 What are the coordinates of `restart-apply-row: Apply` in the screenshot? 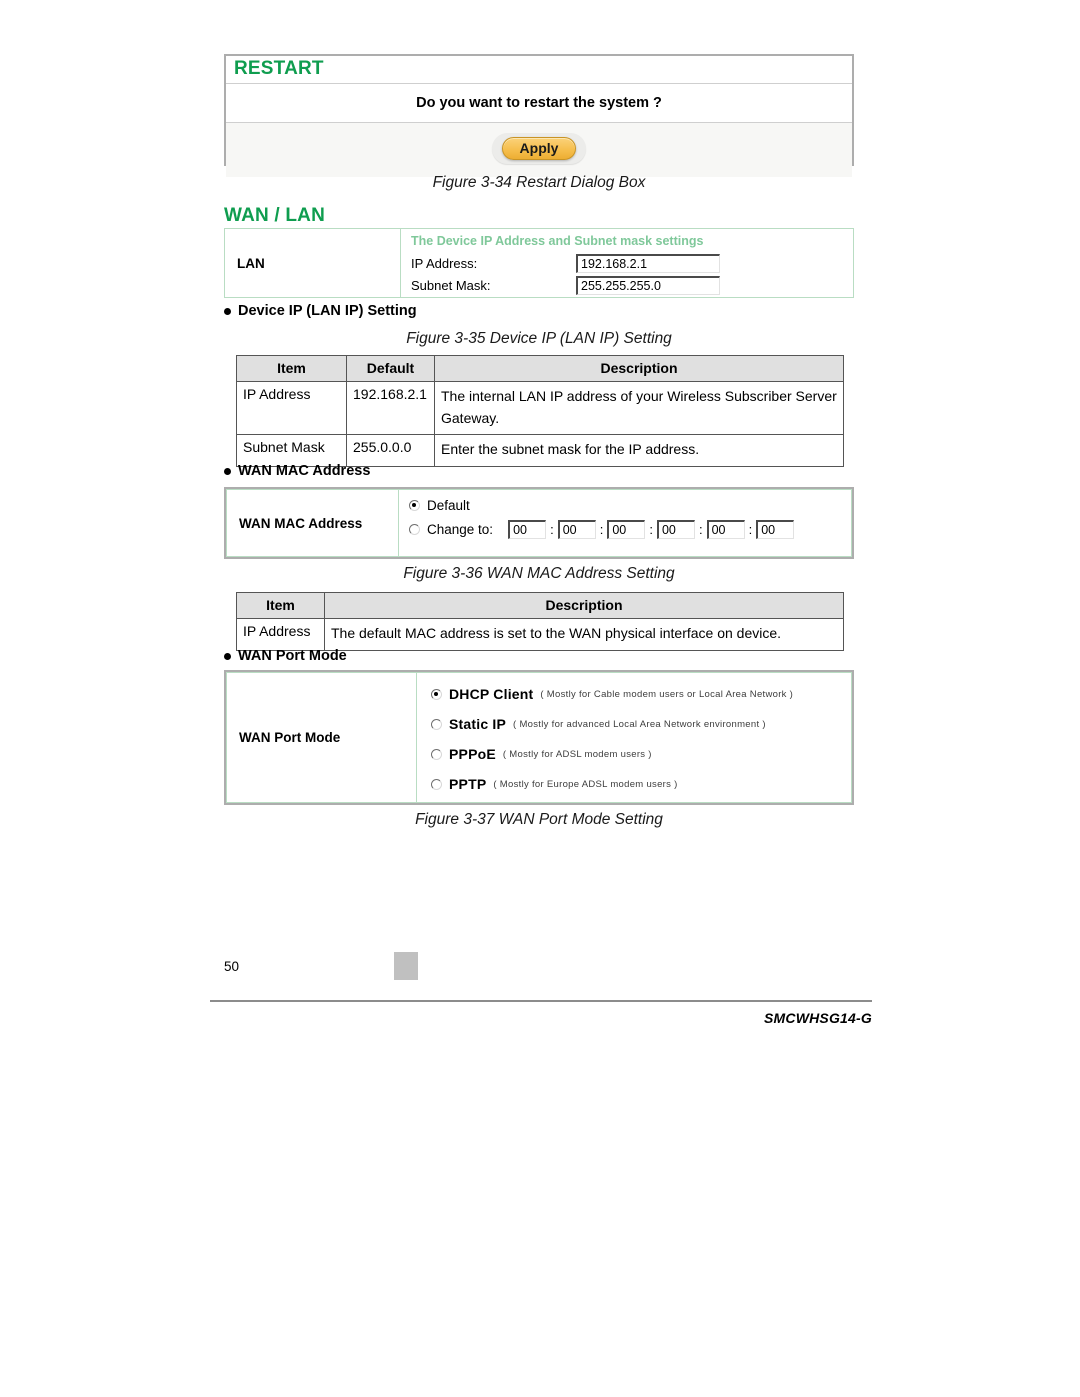 It's located at (539, 150).